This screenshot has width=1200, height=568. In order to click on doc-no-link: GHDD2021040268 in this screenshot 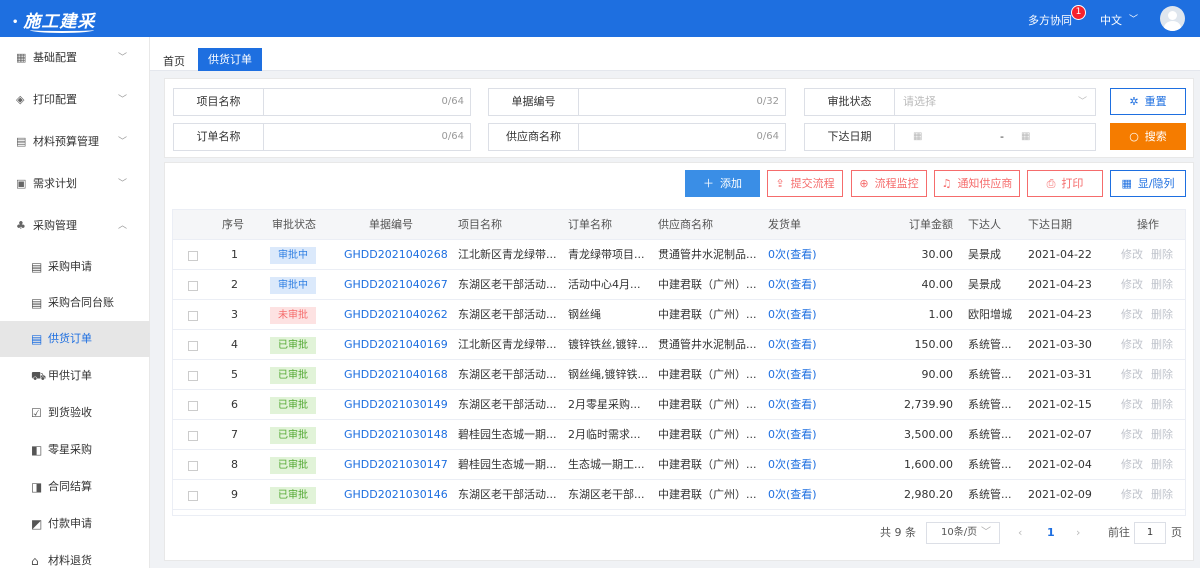, I will do `click(396, 255)`.